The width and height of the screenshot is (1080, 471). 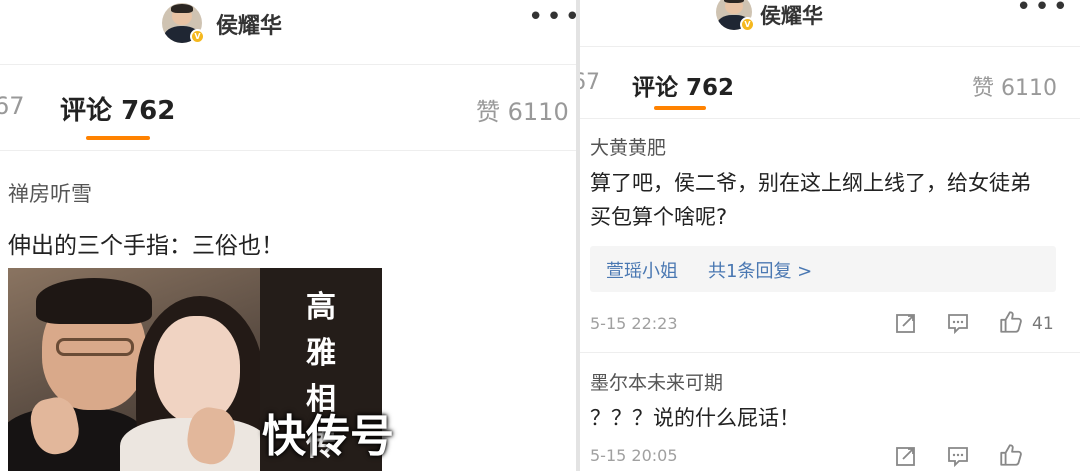 I want to click on reply-count-link: 共1条回复 >, so click(x=760, y=270).